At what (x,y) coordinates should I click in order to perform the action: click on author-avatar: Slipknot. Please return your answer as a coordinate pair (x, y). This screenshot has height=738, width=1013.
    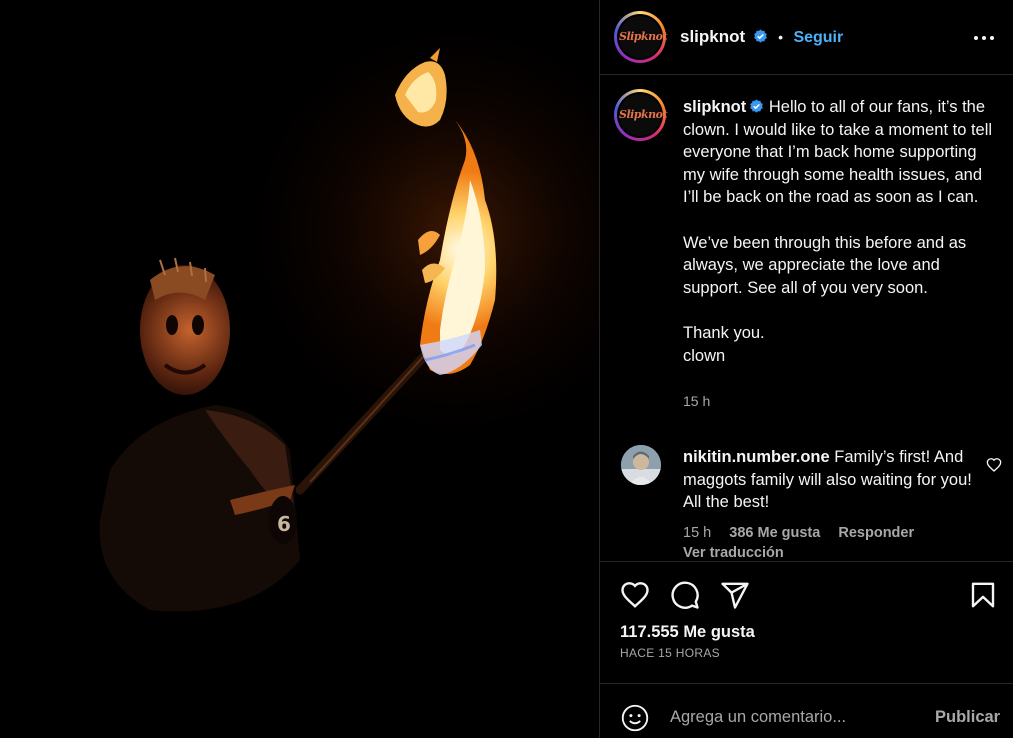
    Looking at the image, I should click on (641, 37).